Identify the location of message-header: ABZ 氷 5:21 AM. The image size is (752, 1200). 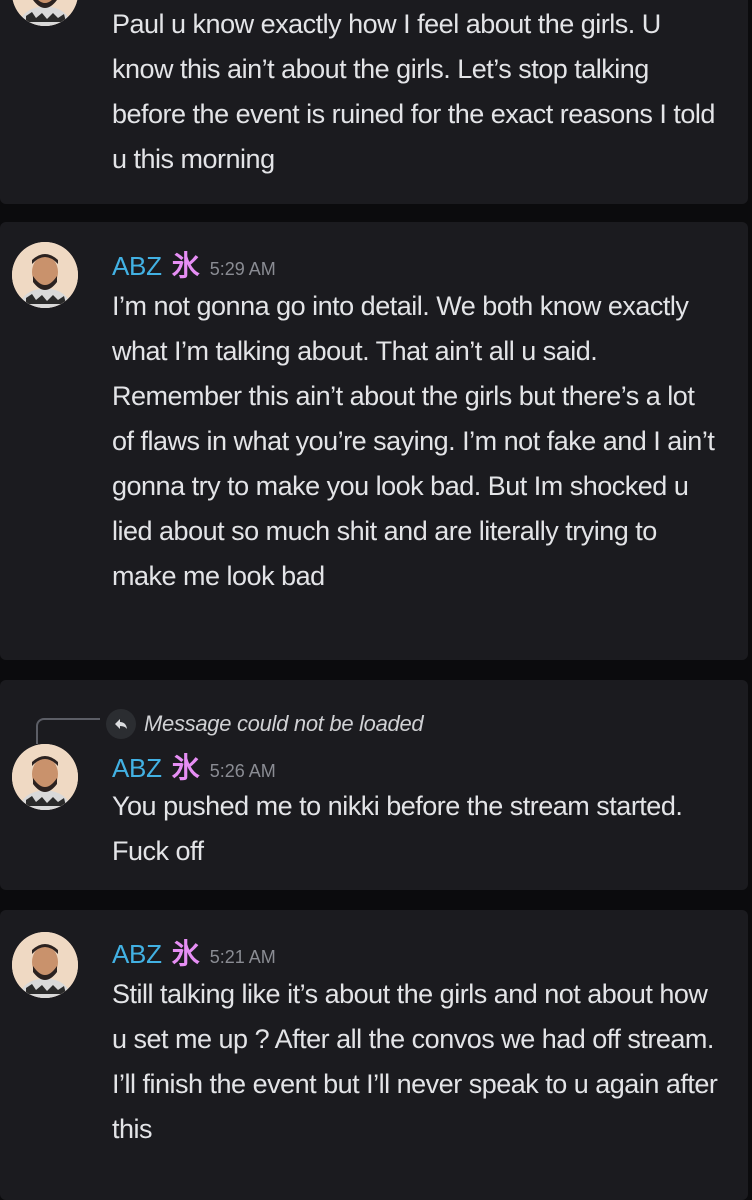
(194, 952).